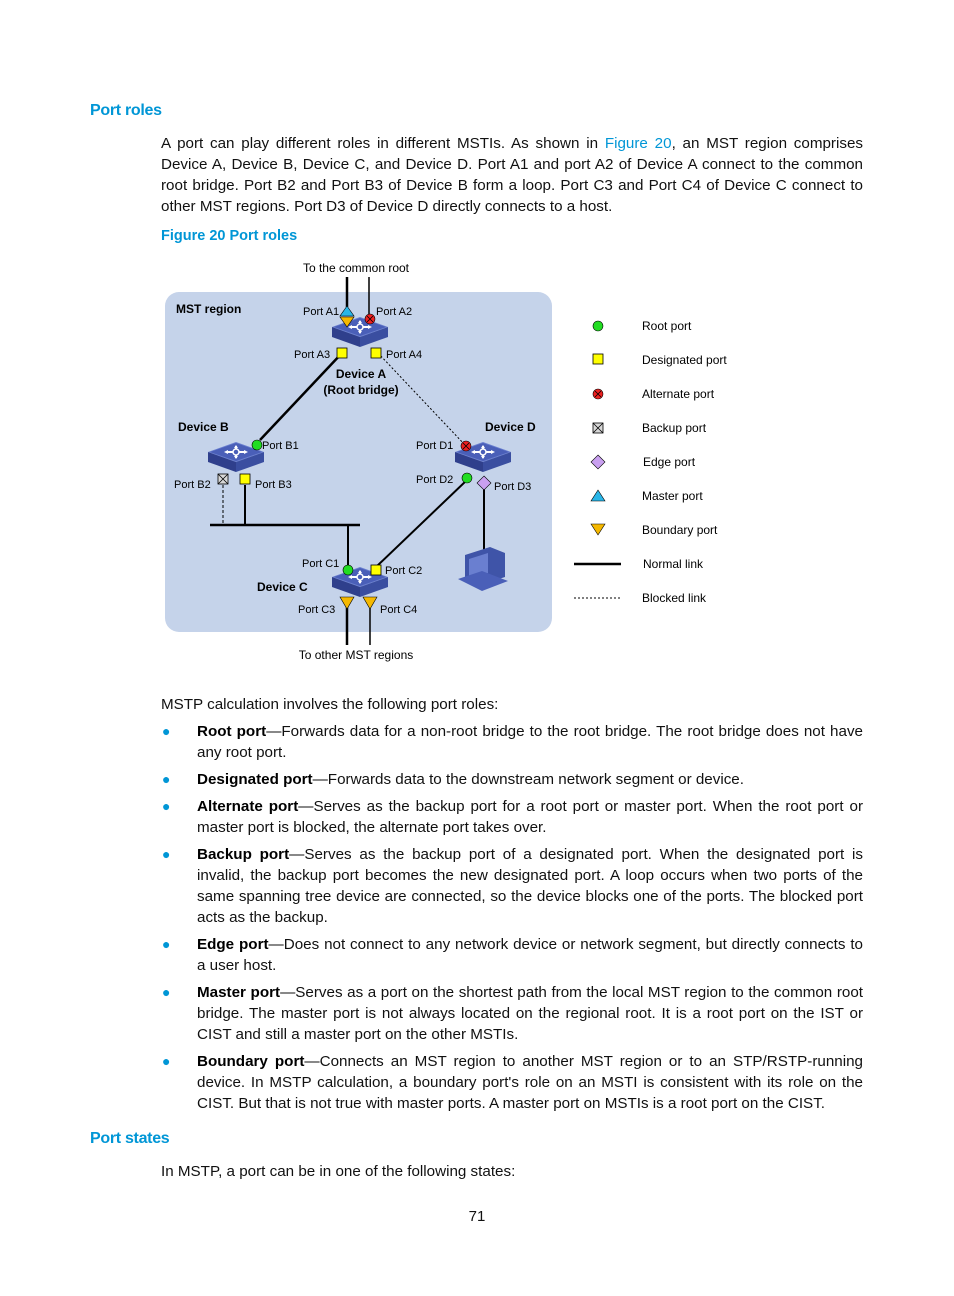  Describe the element at coordinates (243, 854) in the screenshot. I see `term: Backup port` at that location.